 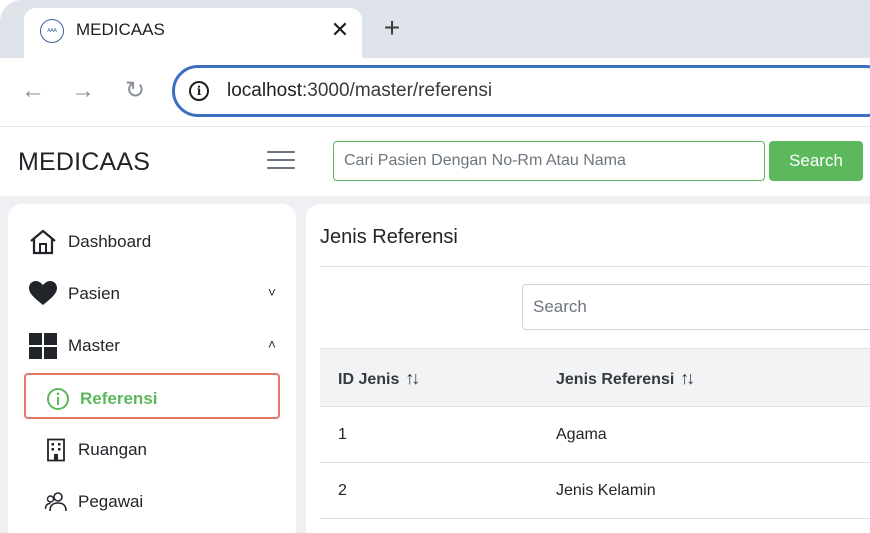 What do you see at coordinates (110, 241) in the screenshot?
I see `sidebar-item-label: Dashboard` at bounding box center [110, 241].